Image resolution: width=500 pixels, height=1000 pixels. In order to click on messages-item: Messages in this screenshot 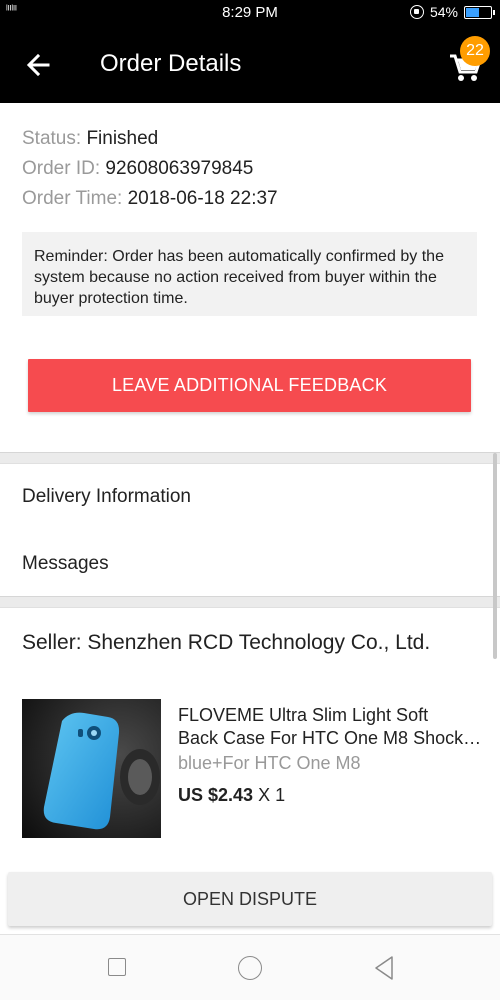, I will do `click(65, 564)`.